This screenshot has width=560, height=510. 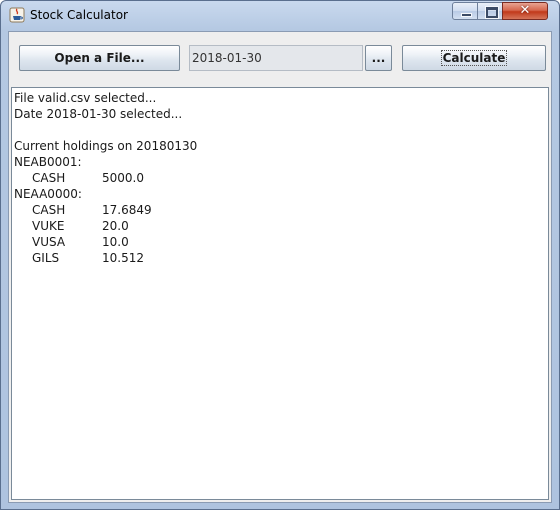 I want to click on holding-row: GILS 10.512, so click(x=281, y=258).